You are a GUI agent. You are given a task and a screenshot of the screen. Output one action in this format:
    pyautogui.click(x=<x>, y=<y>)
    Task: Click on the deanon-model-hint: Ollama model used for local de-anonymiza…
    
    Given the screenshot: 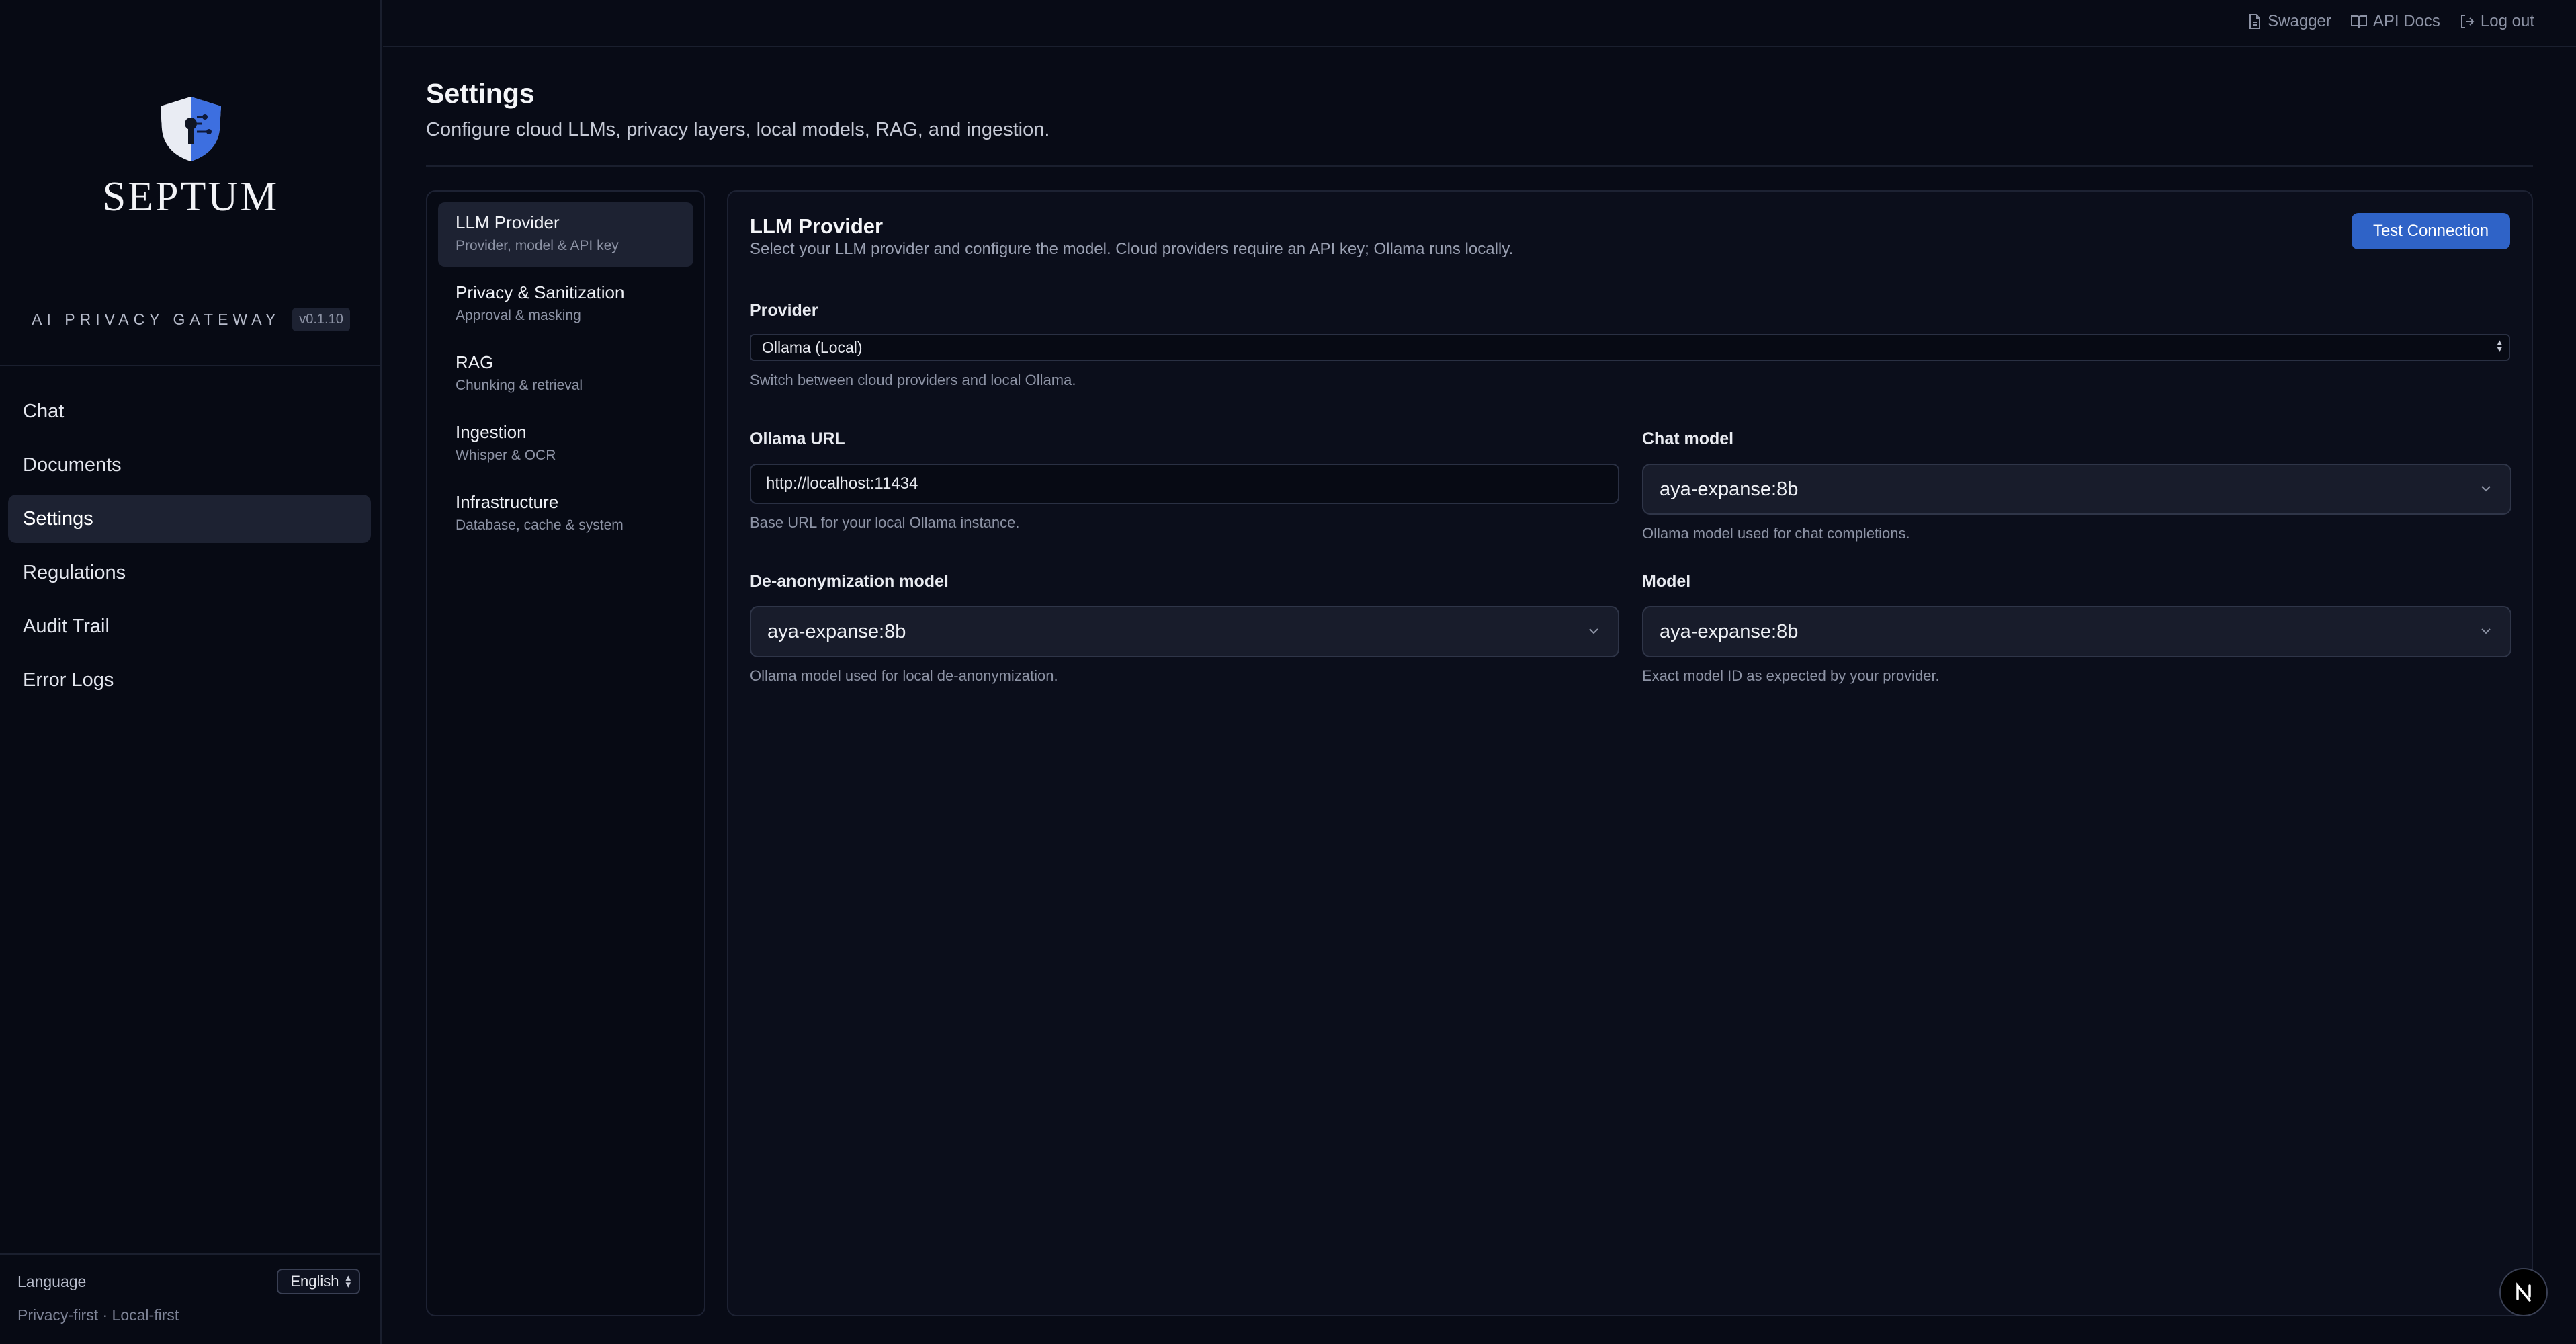 What is the action you would take?
    pyautogui.click(x=904, y=676)
    